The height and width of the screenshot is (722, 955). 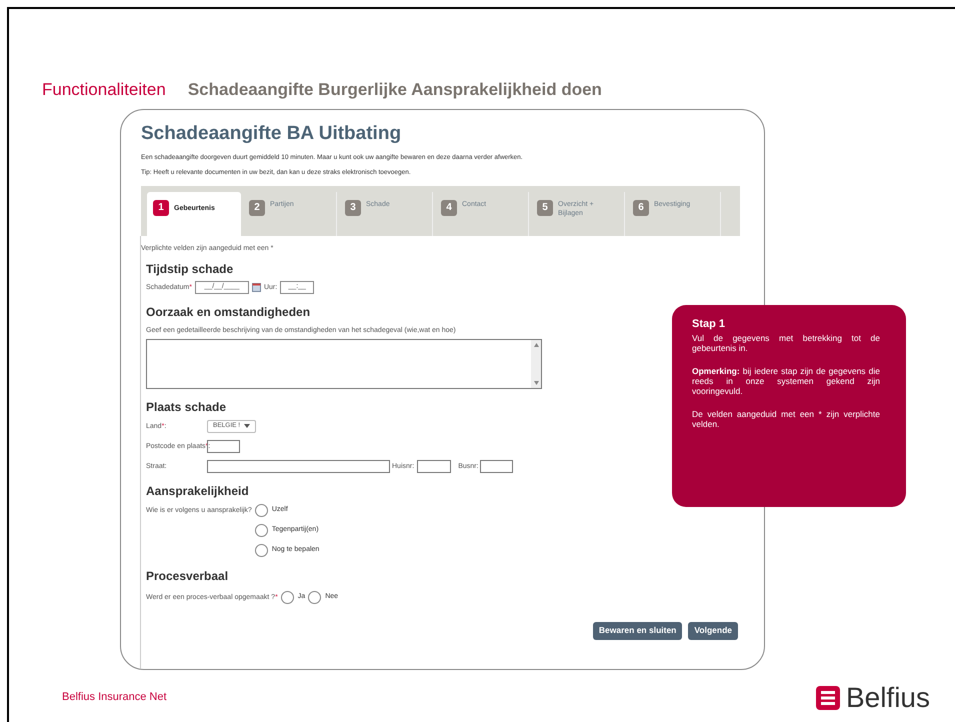 I want to click on description-field, so click(x=344, y=363).